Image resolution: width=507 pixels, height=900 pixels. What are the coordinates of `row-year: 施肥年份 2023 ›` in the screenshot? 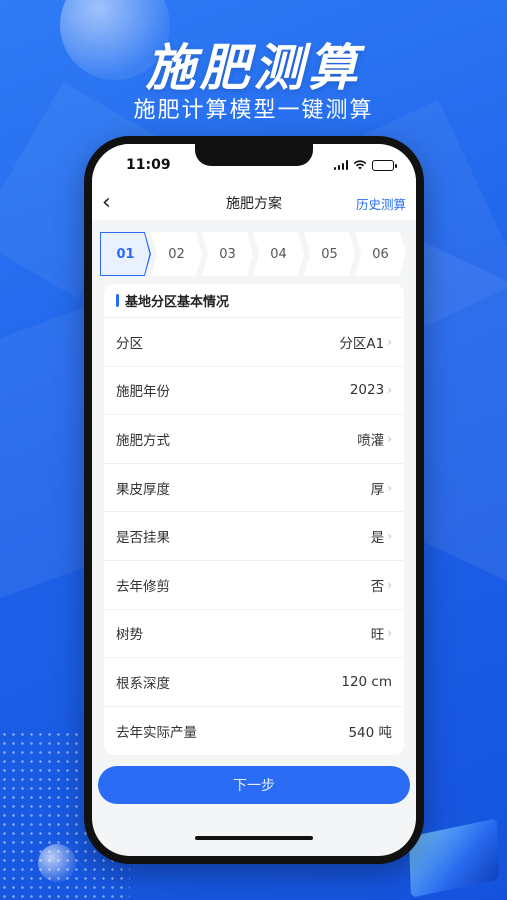 It's located at (254, 391).